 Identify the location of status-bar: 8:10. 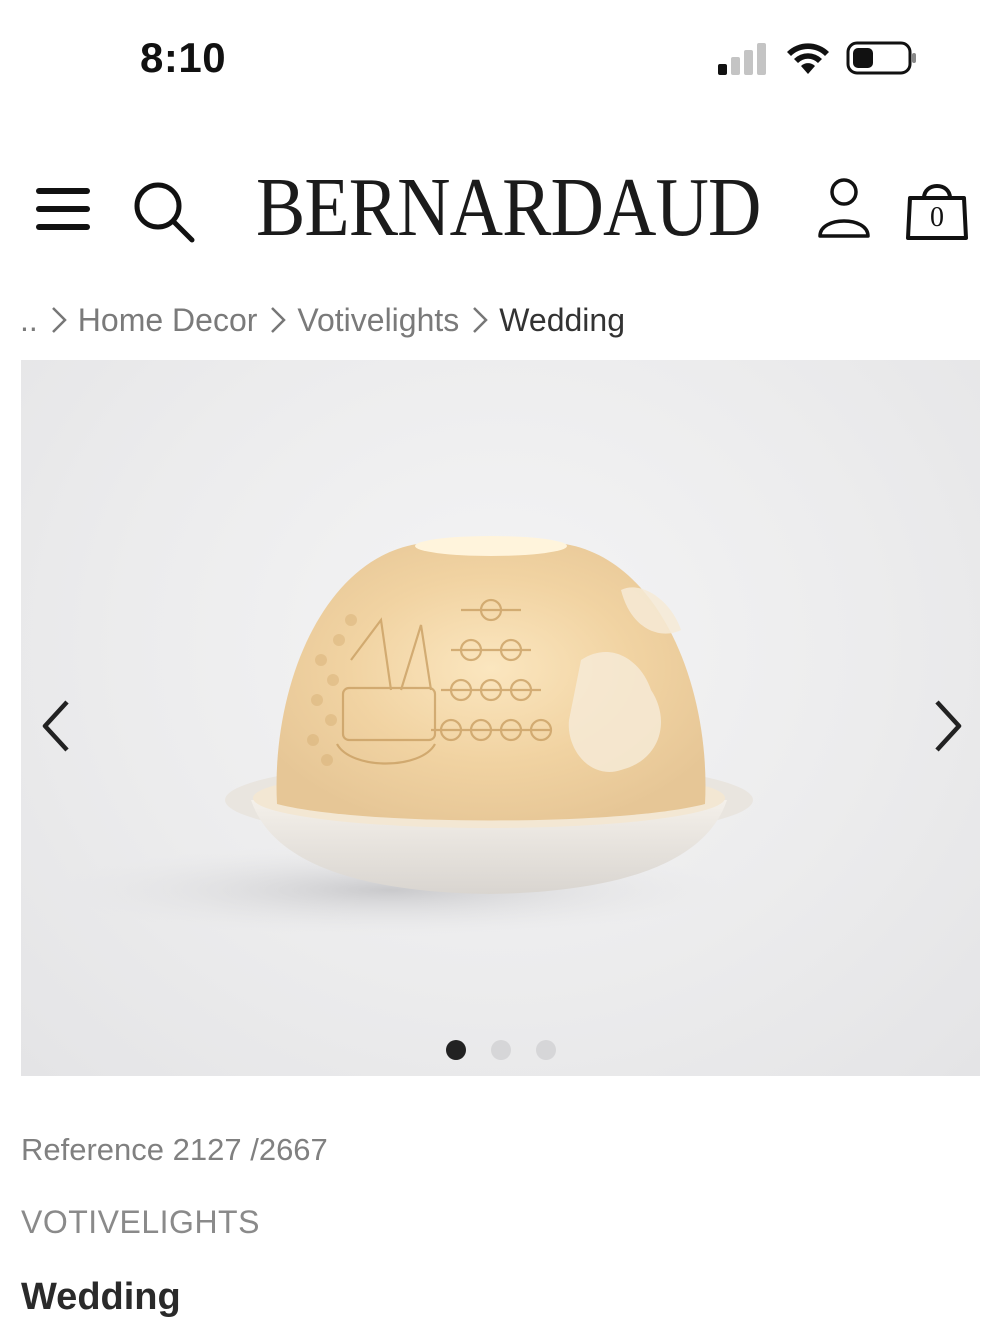
(500, 55).